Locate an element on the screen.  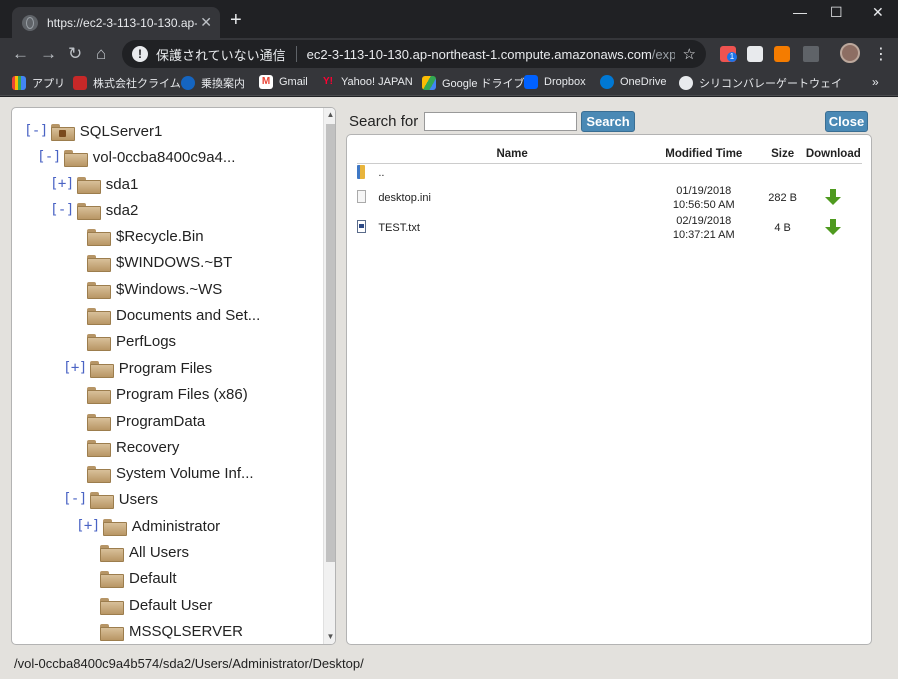
bookmark-item: 乗換案内 is located at coordinates (213, 83).